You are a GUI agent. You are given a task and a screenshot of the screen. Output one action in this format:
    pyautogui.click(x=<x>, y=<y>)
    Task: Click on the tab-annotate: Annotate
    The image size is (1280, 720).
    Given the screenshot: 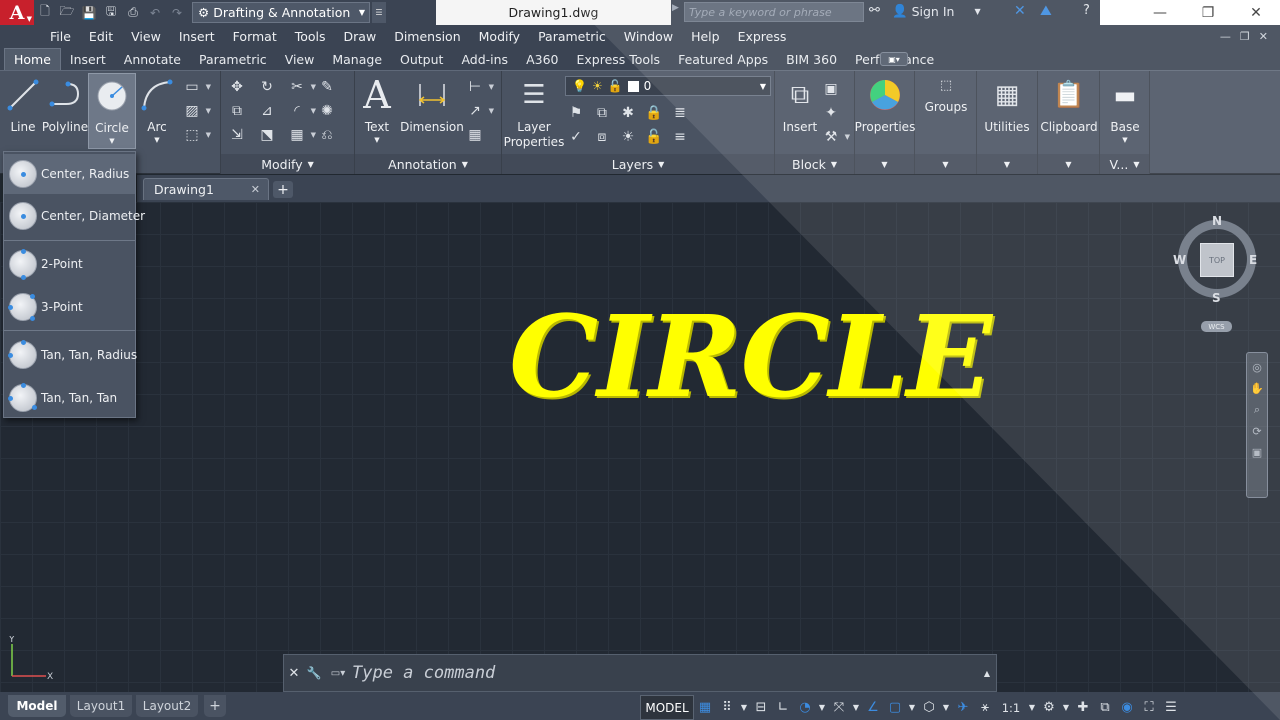 What is the action you would take?
    pyautogui.click(x=152, y=59)
    